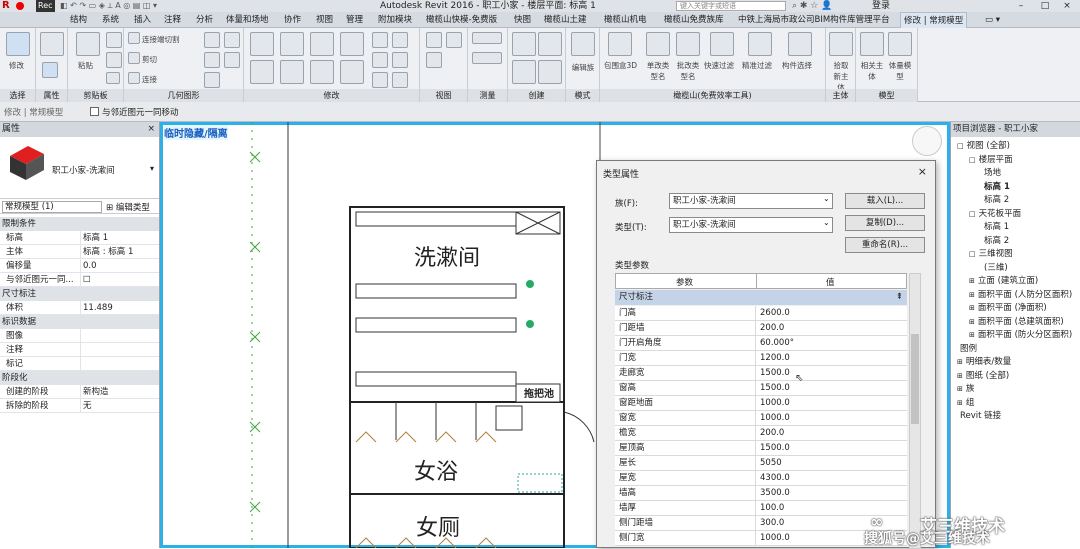 The width and height of the screenshot is (1080, 549). What do you see at coordinates (769, 433) in the screenshot?
I see `param-value: 200.0` at bounding box center [769, 433].